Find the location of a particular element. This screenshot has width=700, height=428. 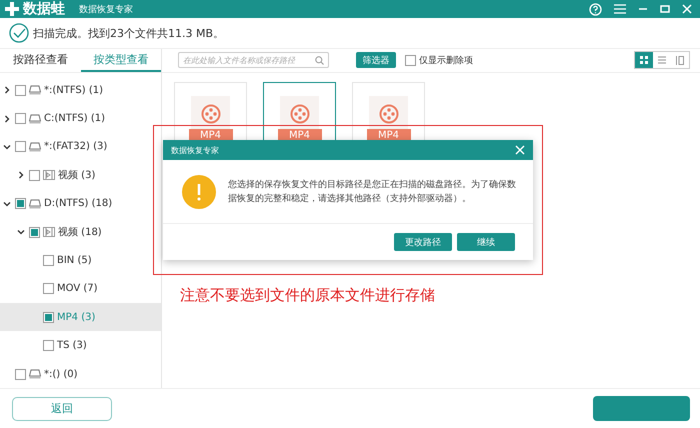

grid-icon is located at coordinates (644, 60).